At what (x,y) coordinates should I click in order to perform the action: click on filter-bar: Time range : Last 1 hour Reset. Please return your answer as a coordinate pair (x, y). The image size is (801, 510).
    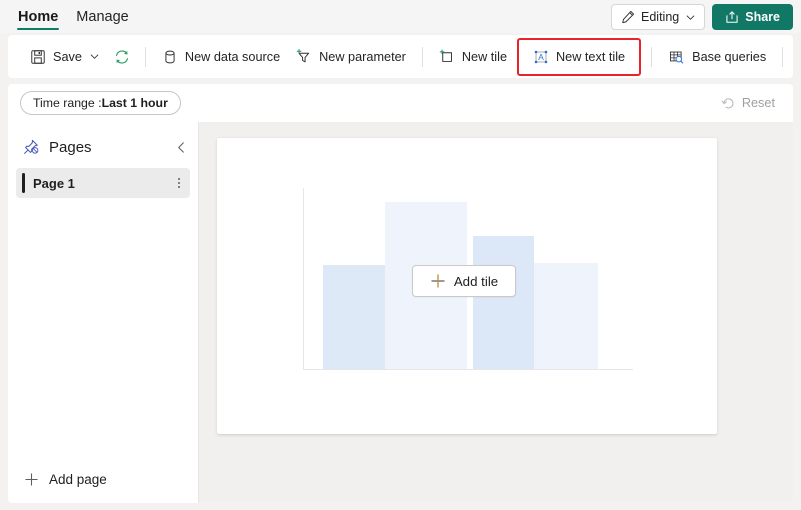
    Looking at the image, I should click on (400, 103).